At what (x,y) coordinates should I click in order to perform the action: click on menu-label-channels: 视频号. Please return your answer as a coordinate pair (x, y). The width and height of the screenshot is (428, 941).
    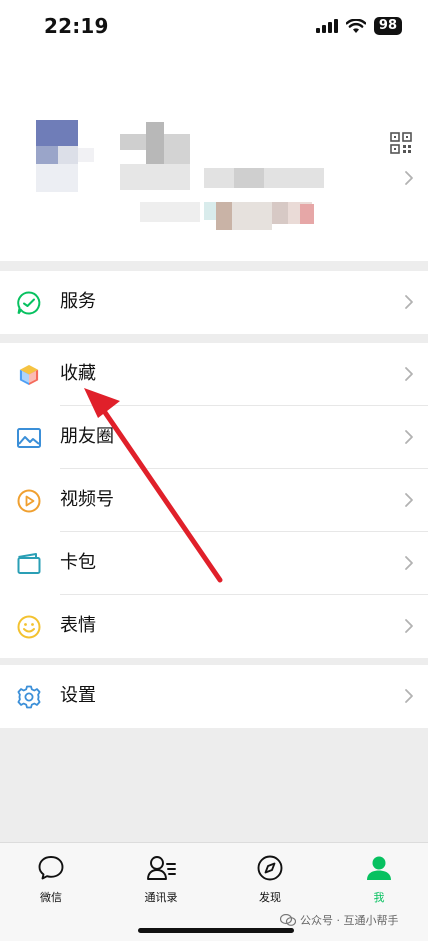
    Looking at the image, I should click on (87, 499).